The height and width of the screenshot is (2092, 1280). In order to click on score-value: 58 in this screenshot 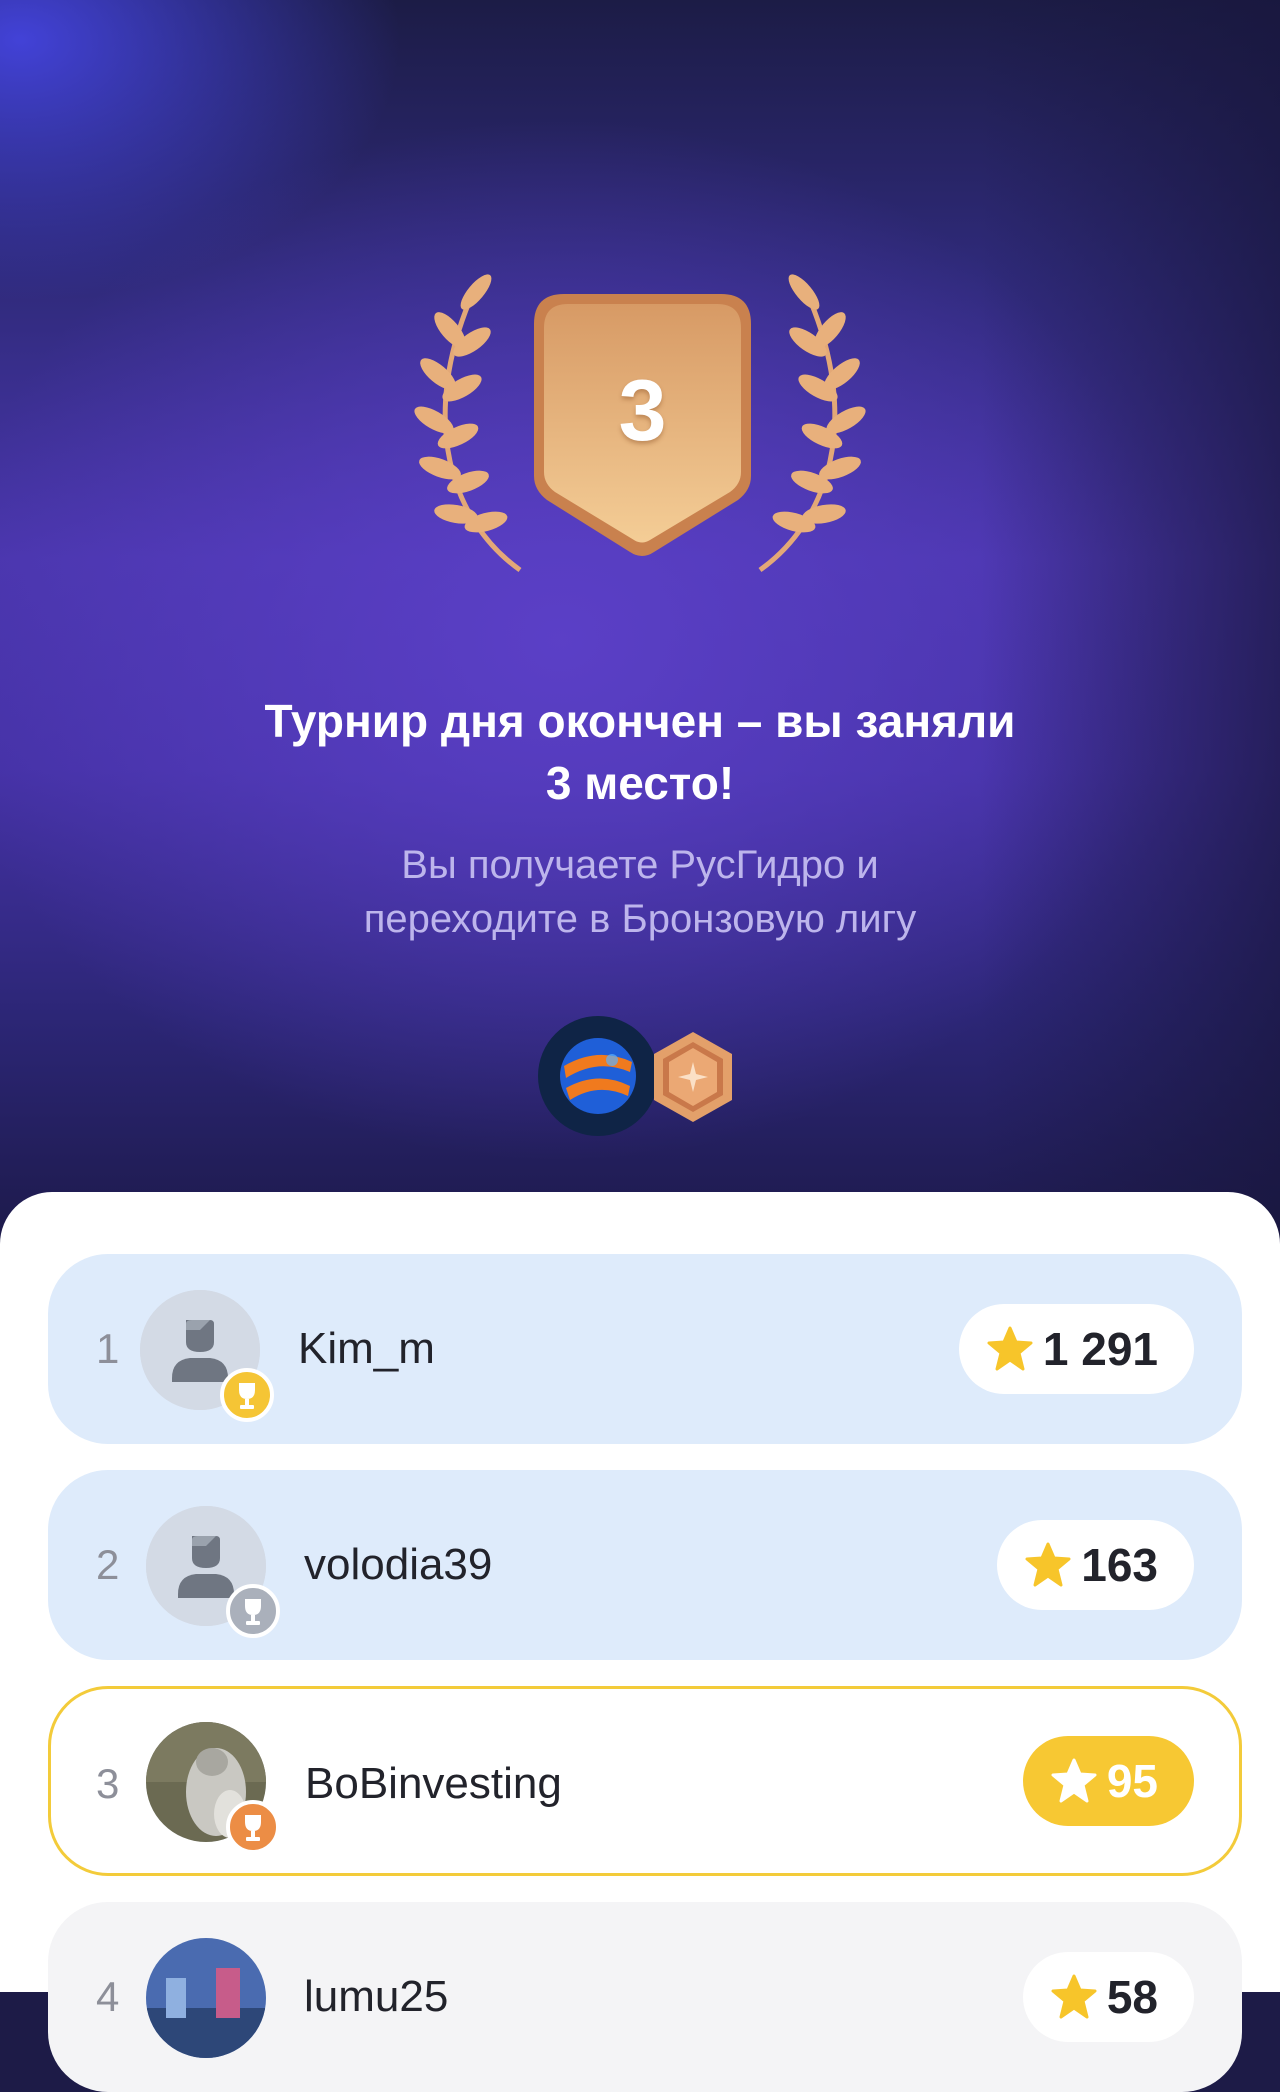, I will do `click(1132, 1997)`.